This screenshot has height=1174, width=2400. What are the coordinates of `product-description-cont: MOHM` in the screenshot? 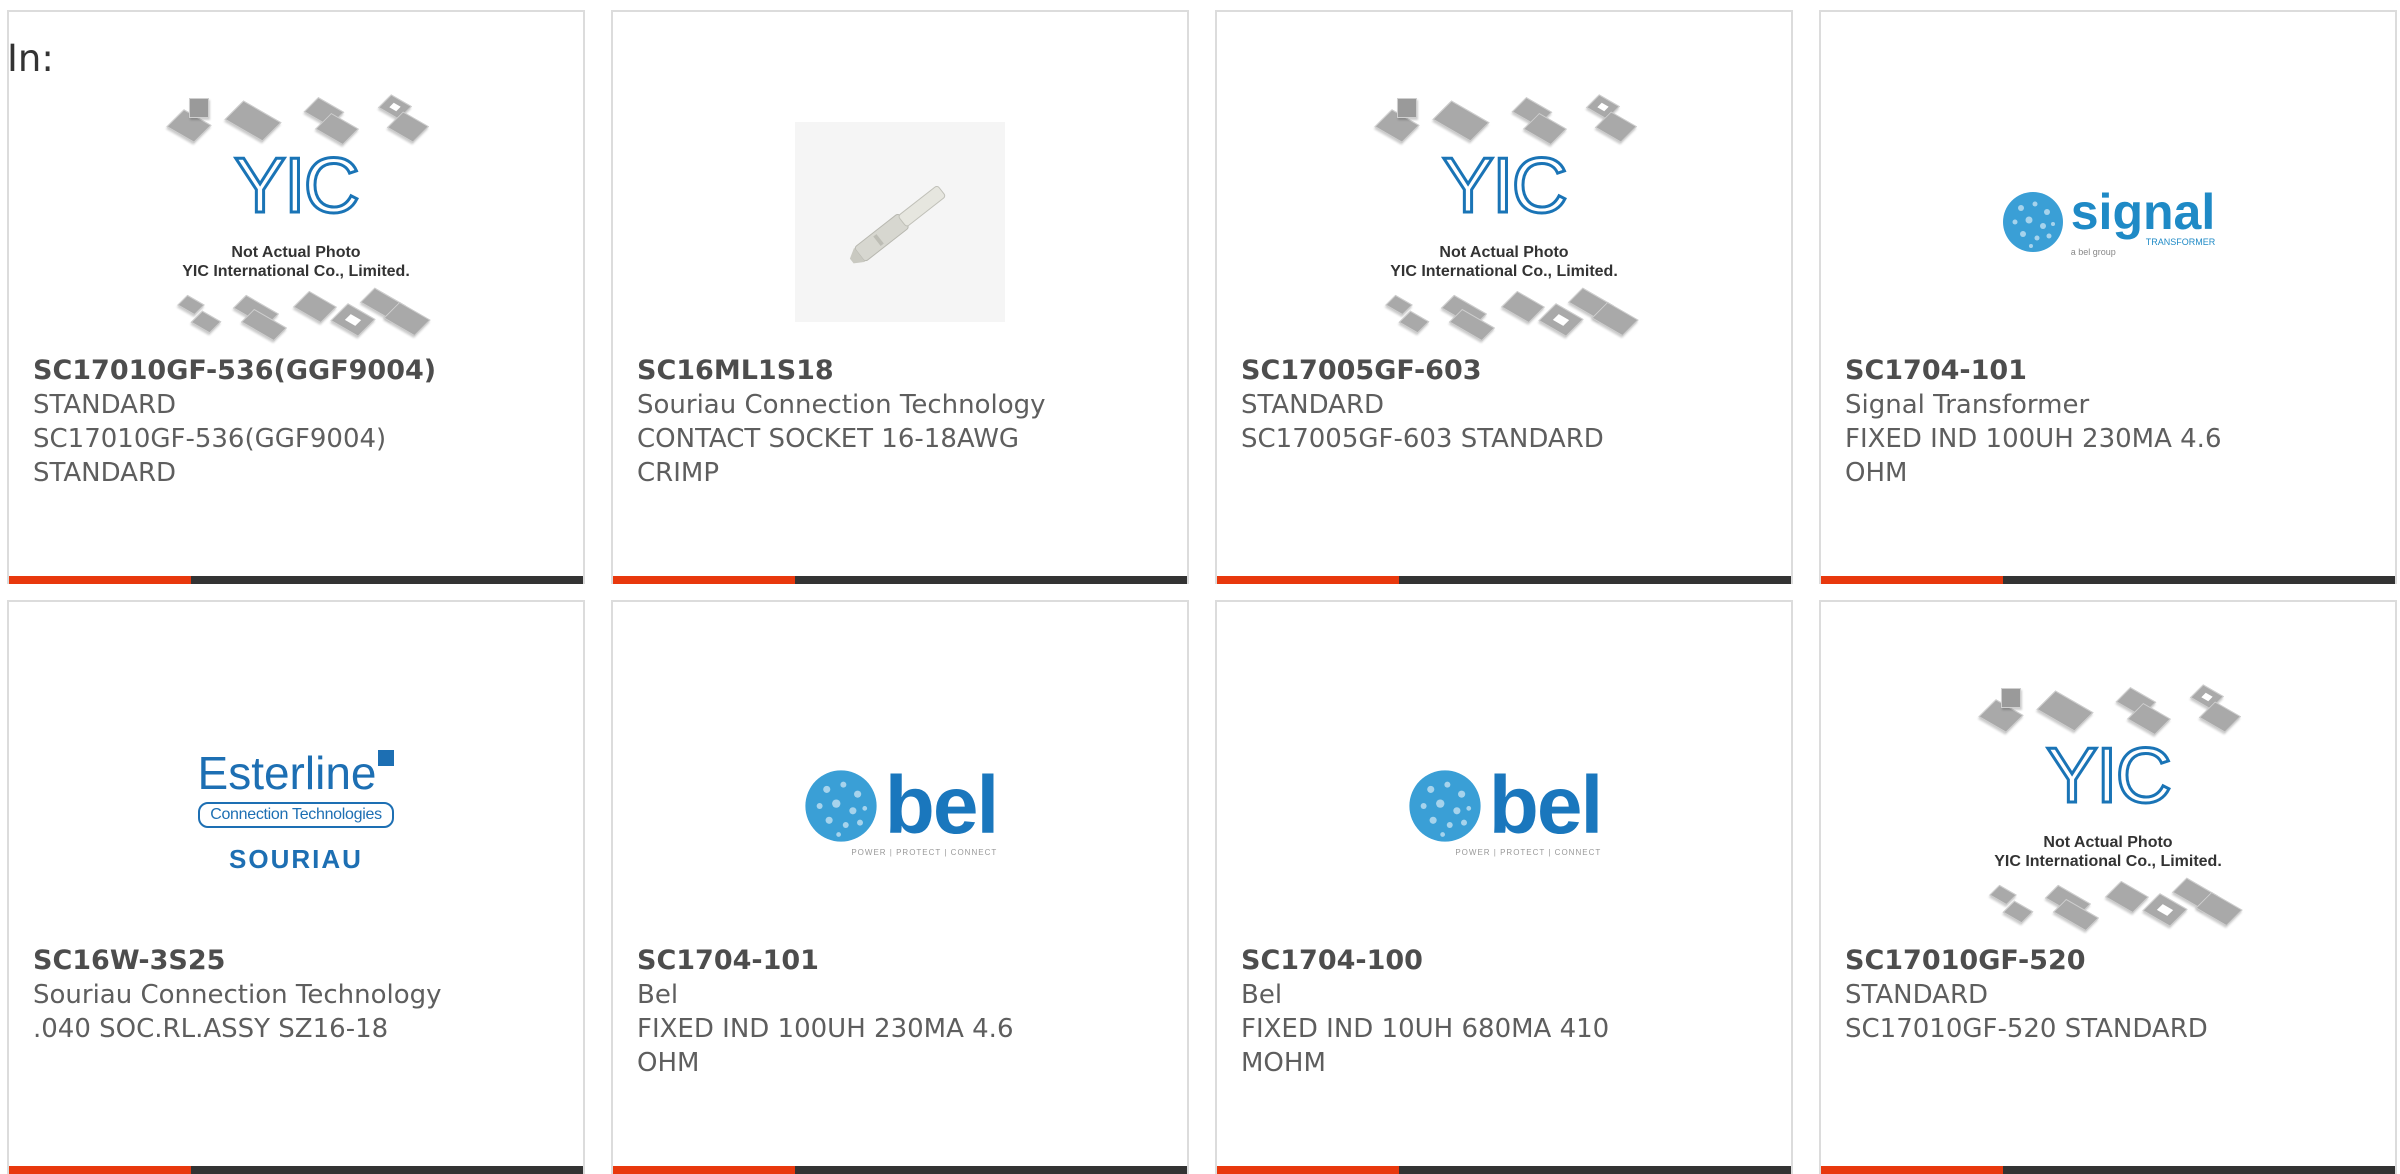 It's located at (1283, 1063).